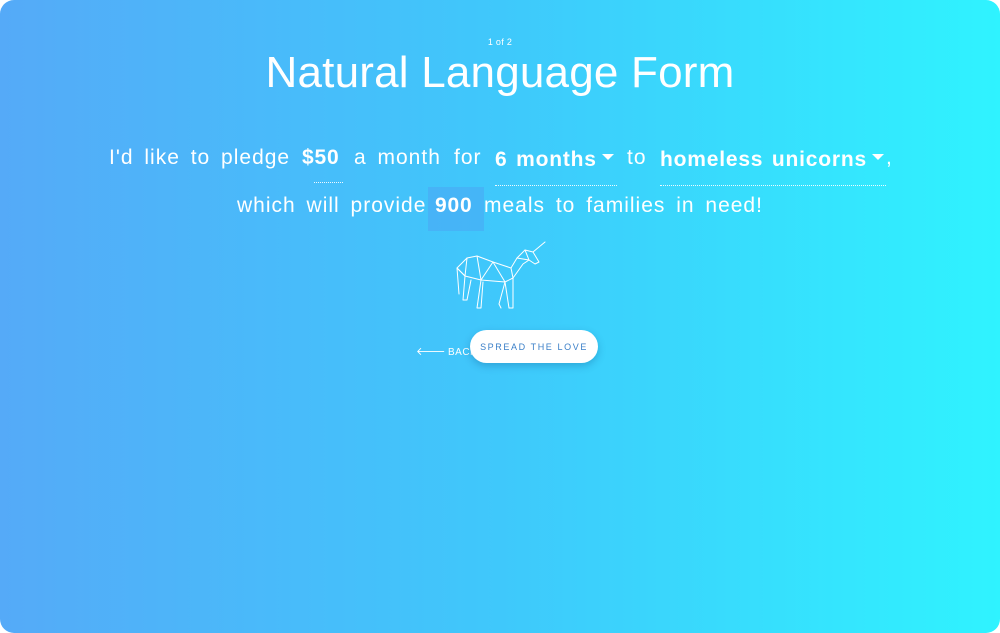 The image size is (1000, 633). Describe the element at coordinates (397, 157) in the screenshot. I see `sentence-text-2: a month` at that location.